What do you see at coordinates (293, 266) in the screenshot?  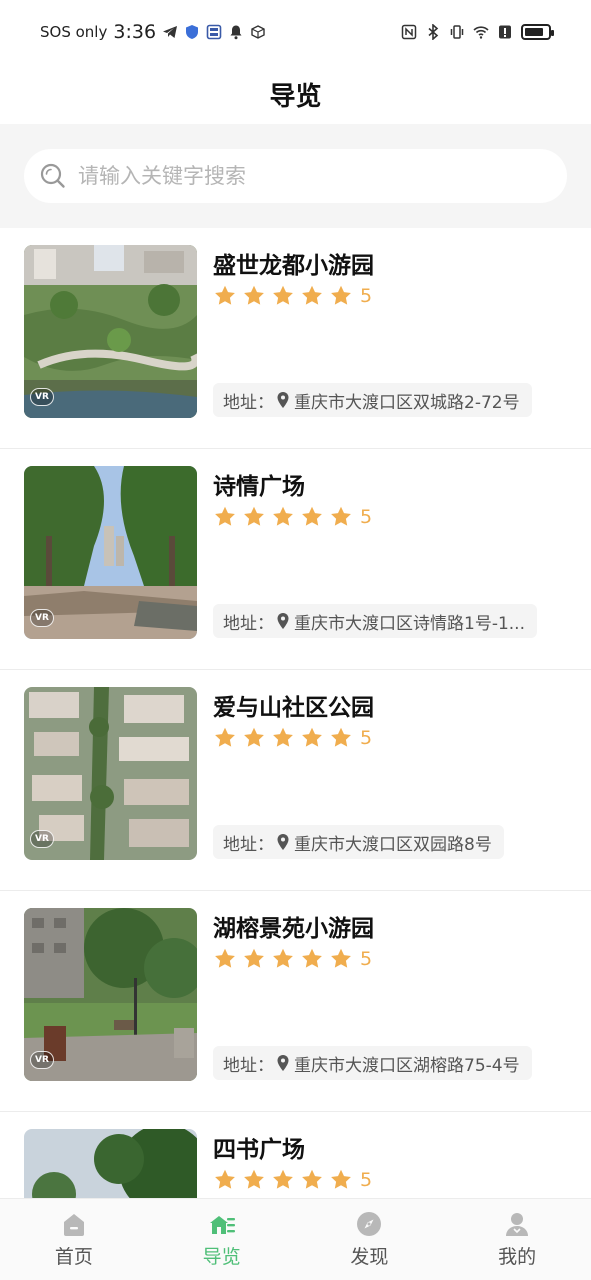 I see `place-name: 盛世龙都小游园` at bounding box center [293, 266].